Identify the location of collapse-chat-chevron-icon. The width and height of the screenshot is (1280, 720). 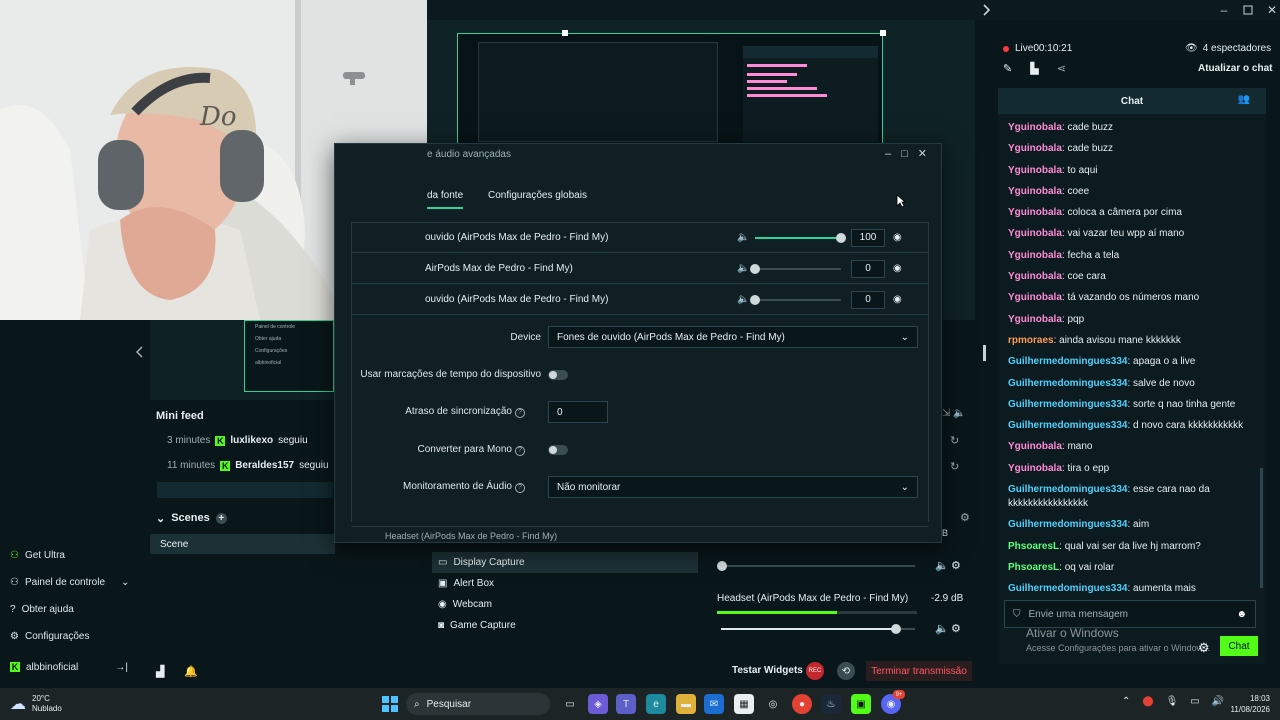
(986, 10).